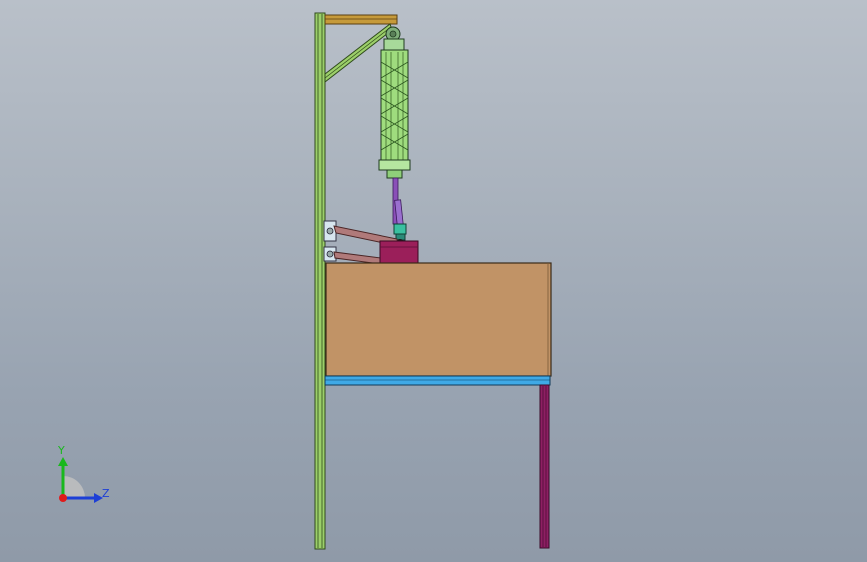 The width and height of the screenshot is (867, 562). I want to click on z-axis-label: Z, so click(106, 493).